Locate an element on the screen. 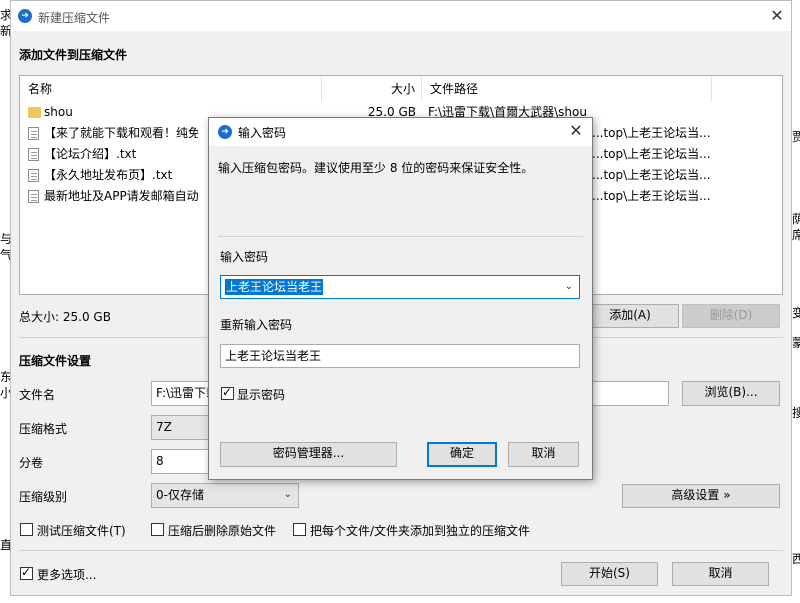  dialog-title: 输入密码 is located at coordinates (262, 133).